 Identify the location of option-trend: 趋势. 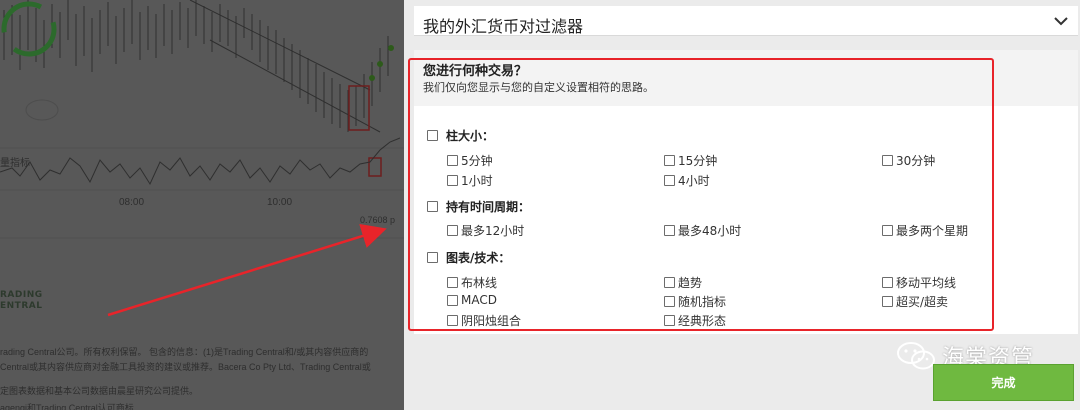
(683, 282).